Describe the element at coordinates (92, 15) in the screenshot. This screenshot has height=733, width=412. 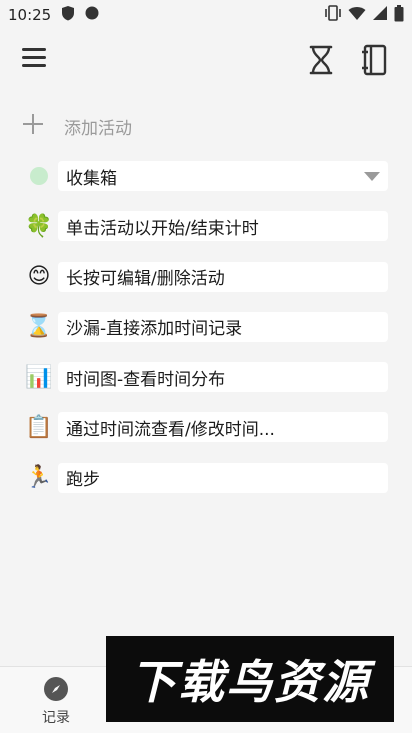
I see `circle-notification-icon` at that location.